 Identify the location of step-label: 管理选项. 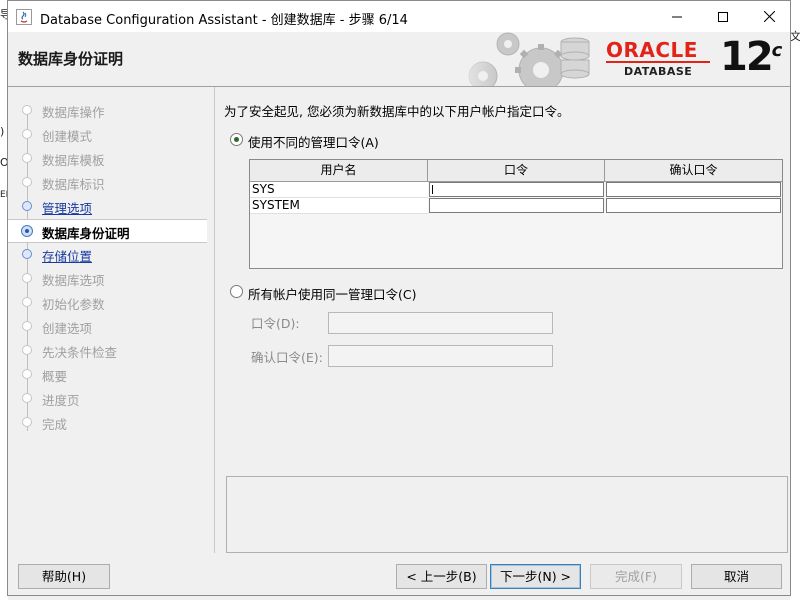
(67, 207).